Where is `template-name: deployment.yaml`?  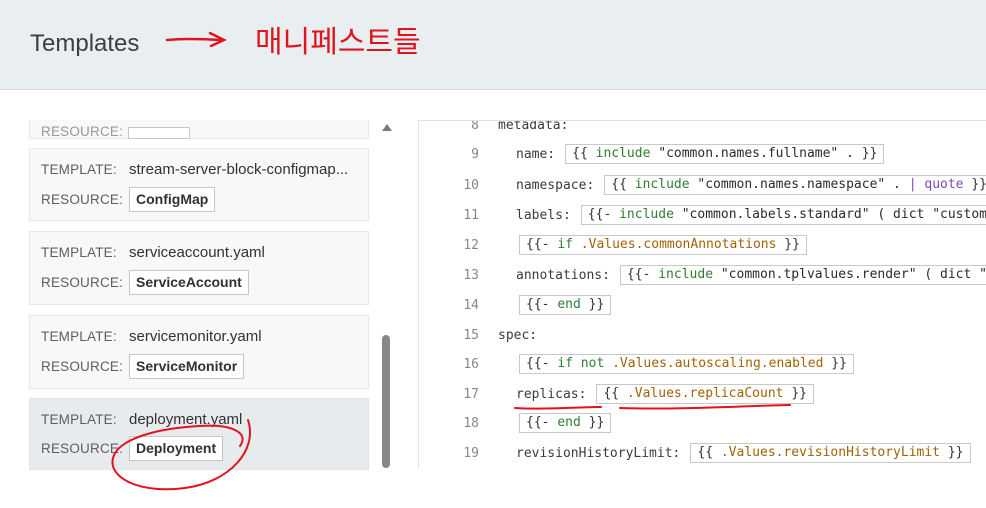 template-name: deployment.yaml is located at coordinates (186, 419).